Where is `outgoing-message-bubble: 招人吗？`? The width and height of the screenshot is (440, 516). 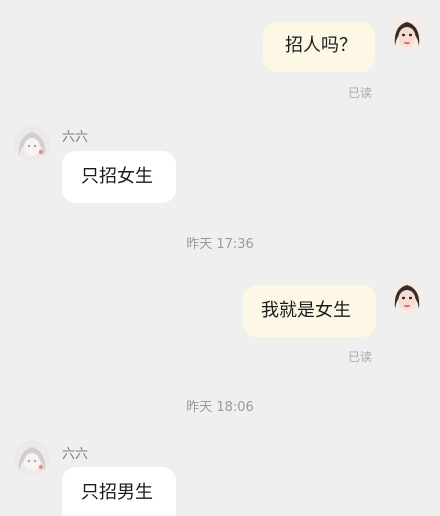
outgoing-message-bubble: 招人吗？ is located at coordinates (319, 47).